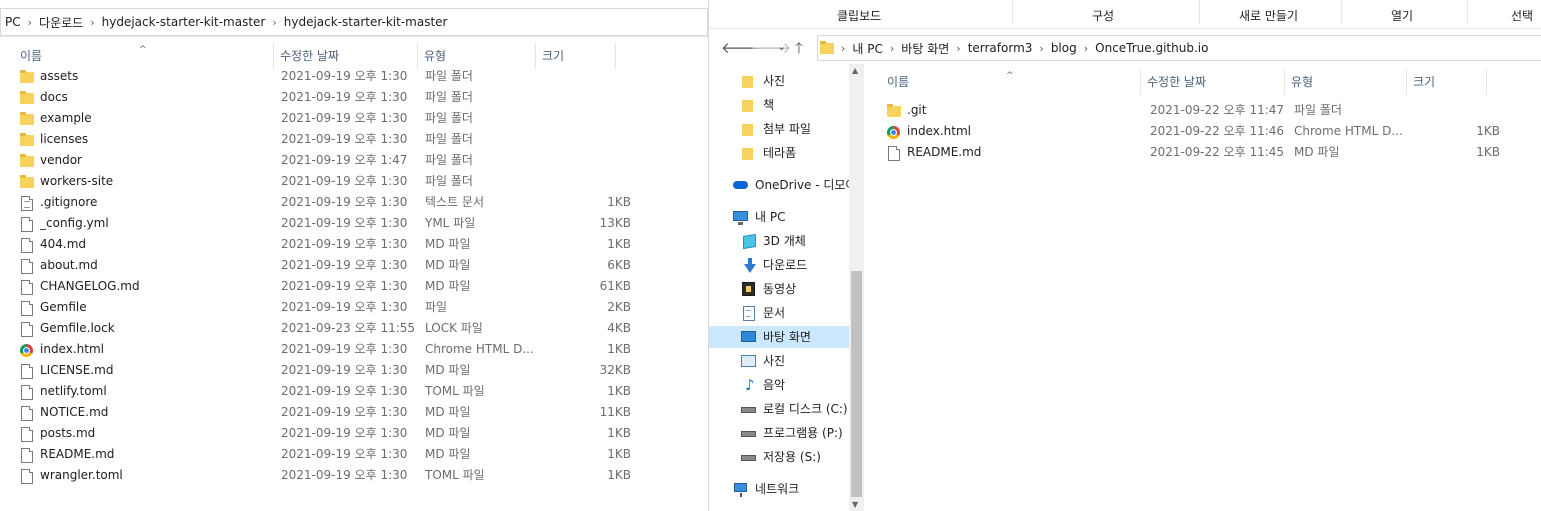 This screenshot has width=1541, height=511. I want to click on nav-item: 동영상, so click(779, 289).